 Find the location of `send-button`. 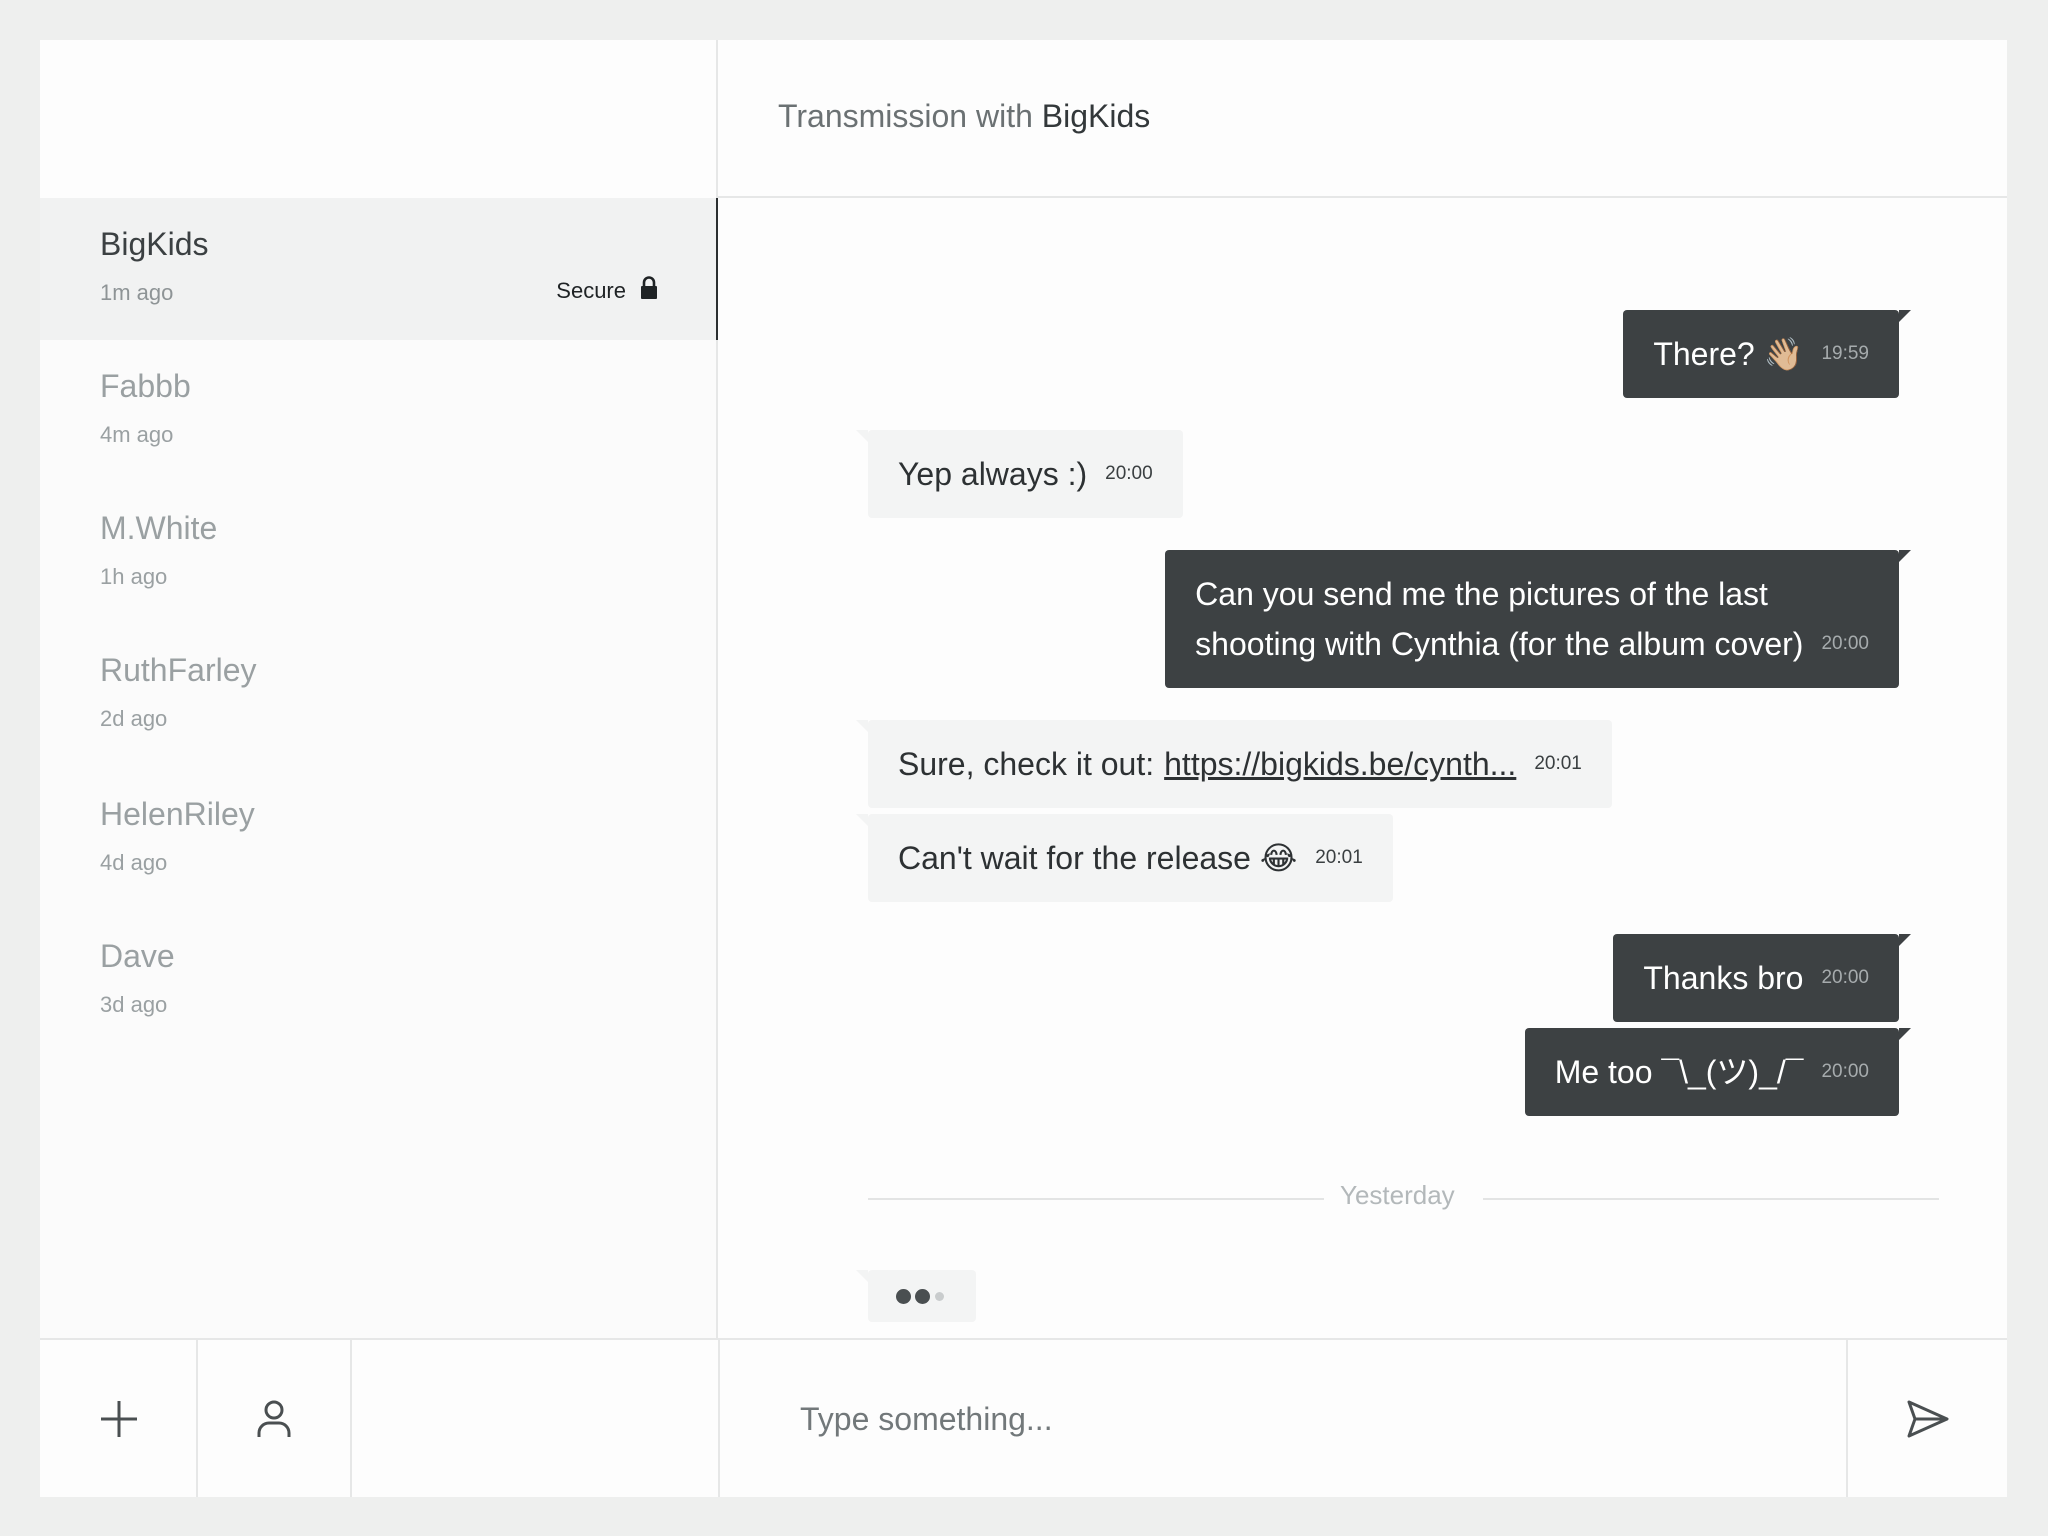

send-button is located at coordinates (1927, 1418).